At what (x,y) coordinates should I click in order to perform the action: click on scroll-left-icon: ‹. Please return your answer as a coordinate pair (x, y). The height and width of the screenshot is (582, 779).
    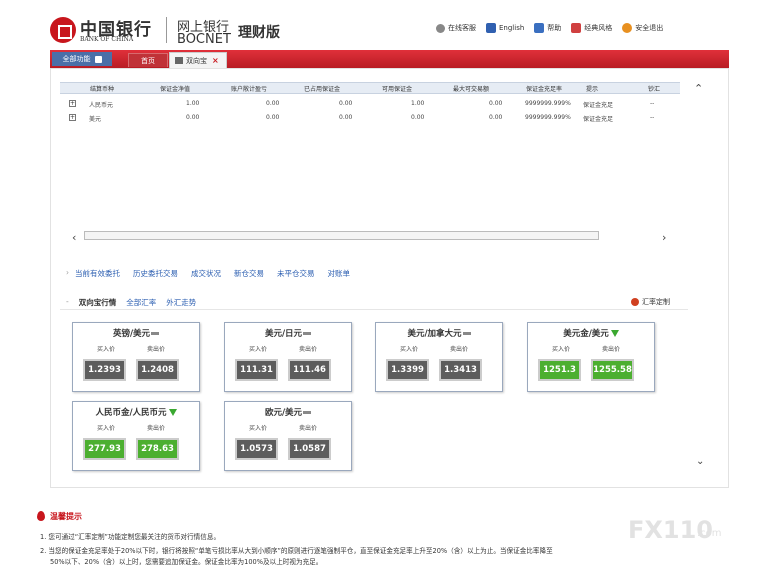
    Looking at the image, I should click on (74, 237).